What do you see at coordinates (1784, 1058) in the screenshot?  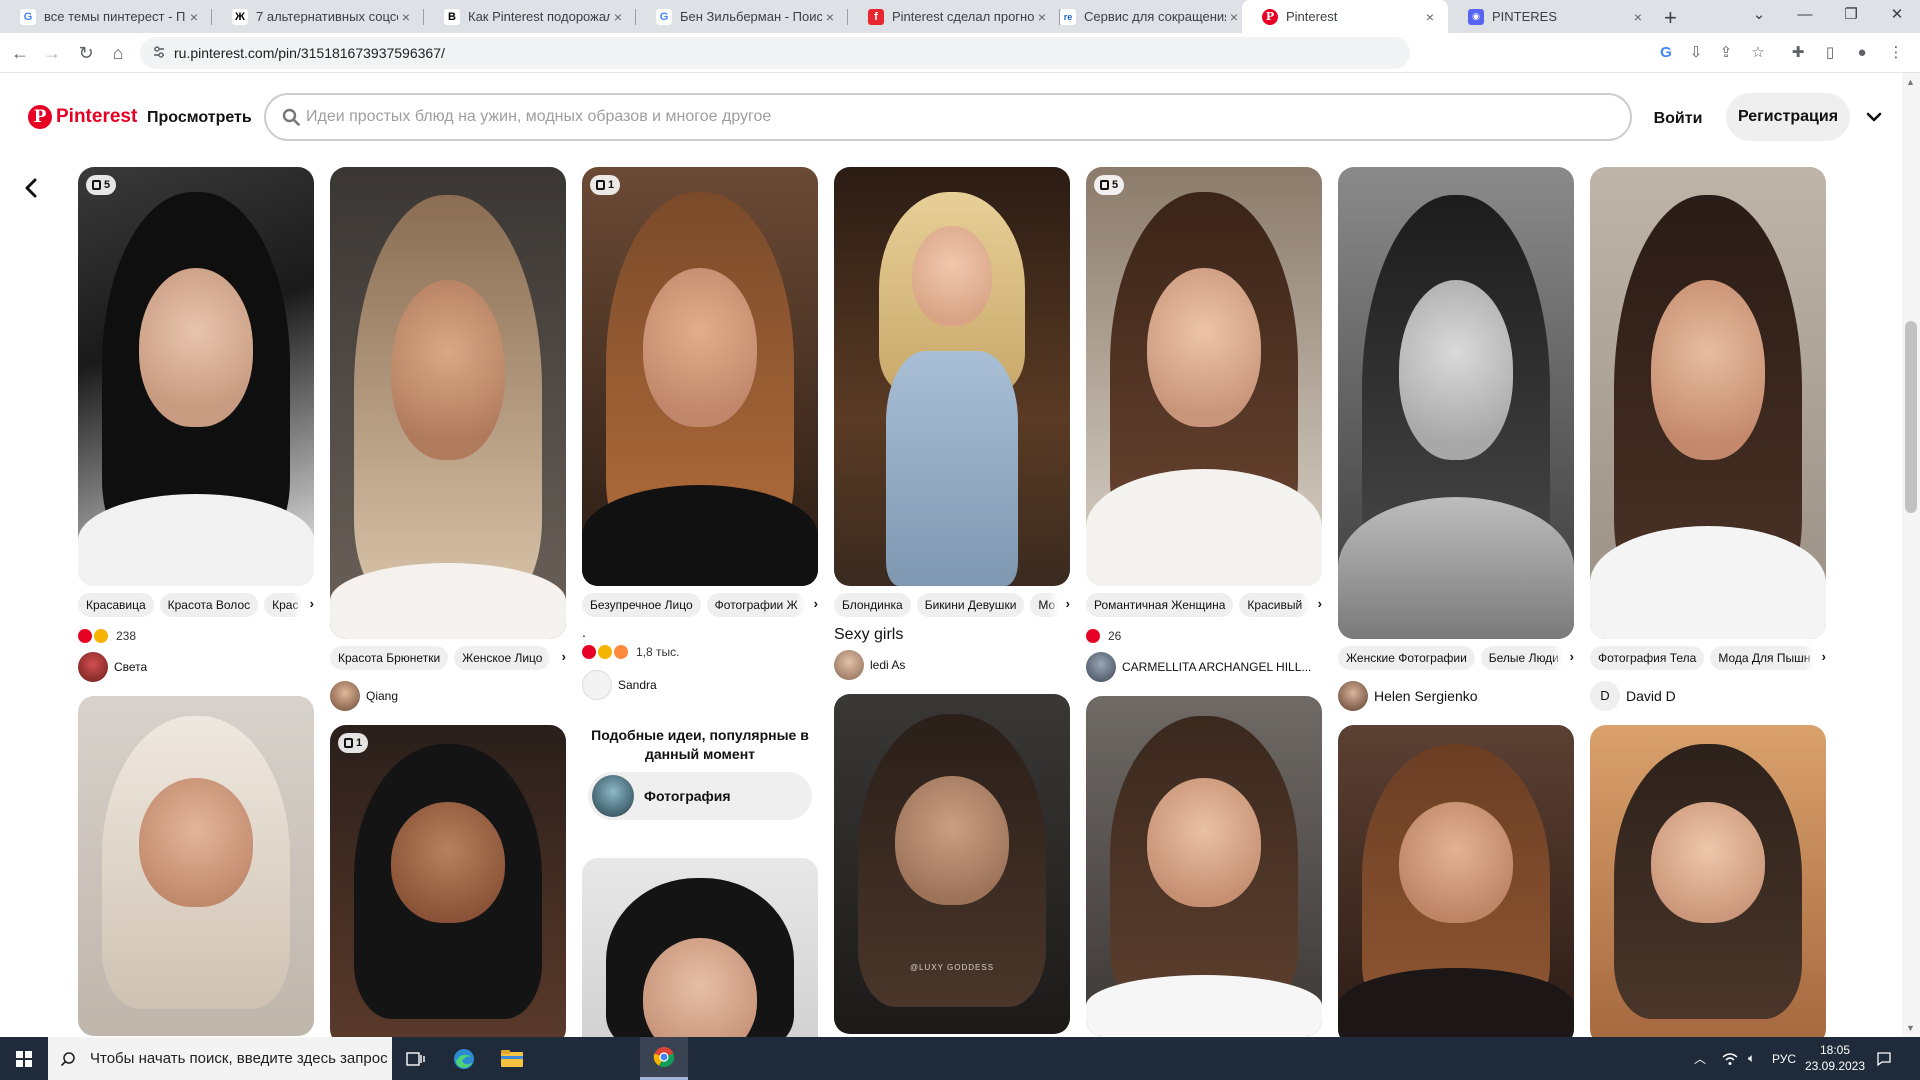 I see `language-indicator: РУС` at bounding box center [1784, 1058].